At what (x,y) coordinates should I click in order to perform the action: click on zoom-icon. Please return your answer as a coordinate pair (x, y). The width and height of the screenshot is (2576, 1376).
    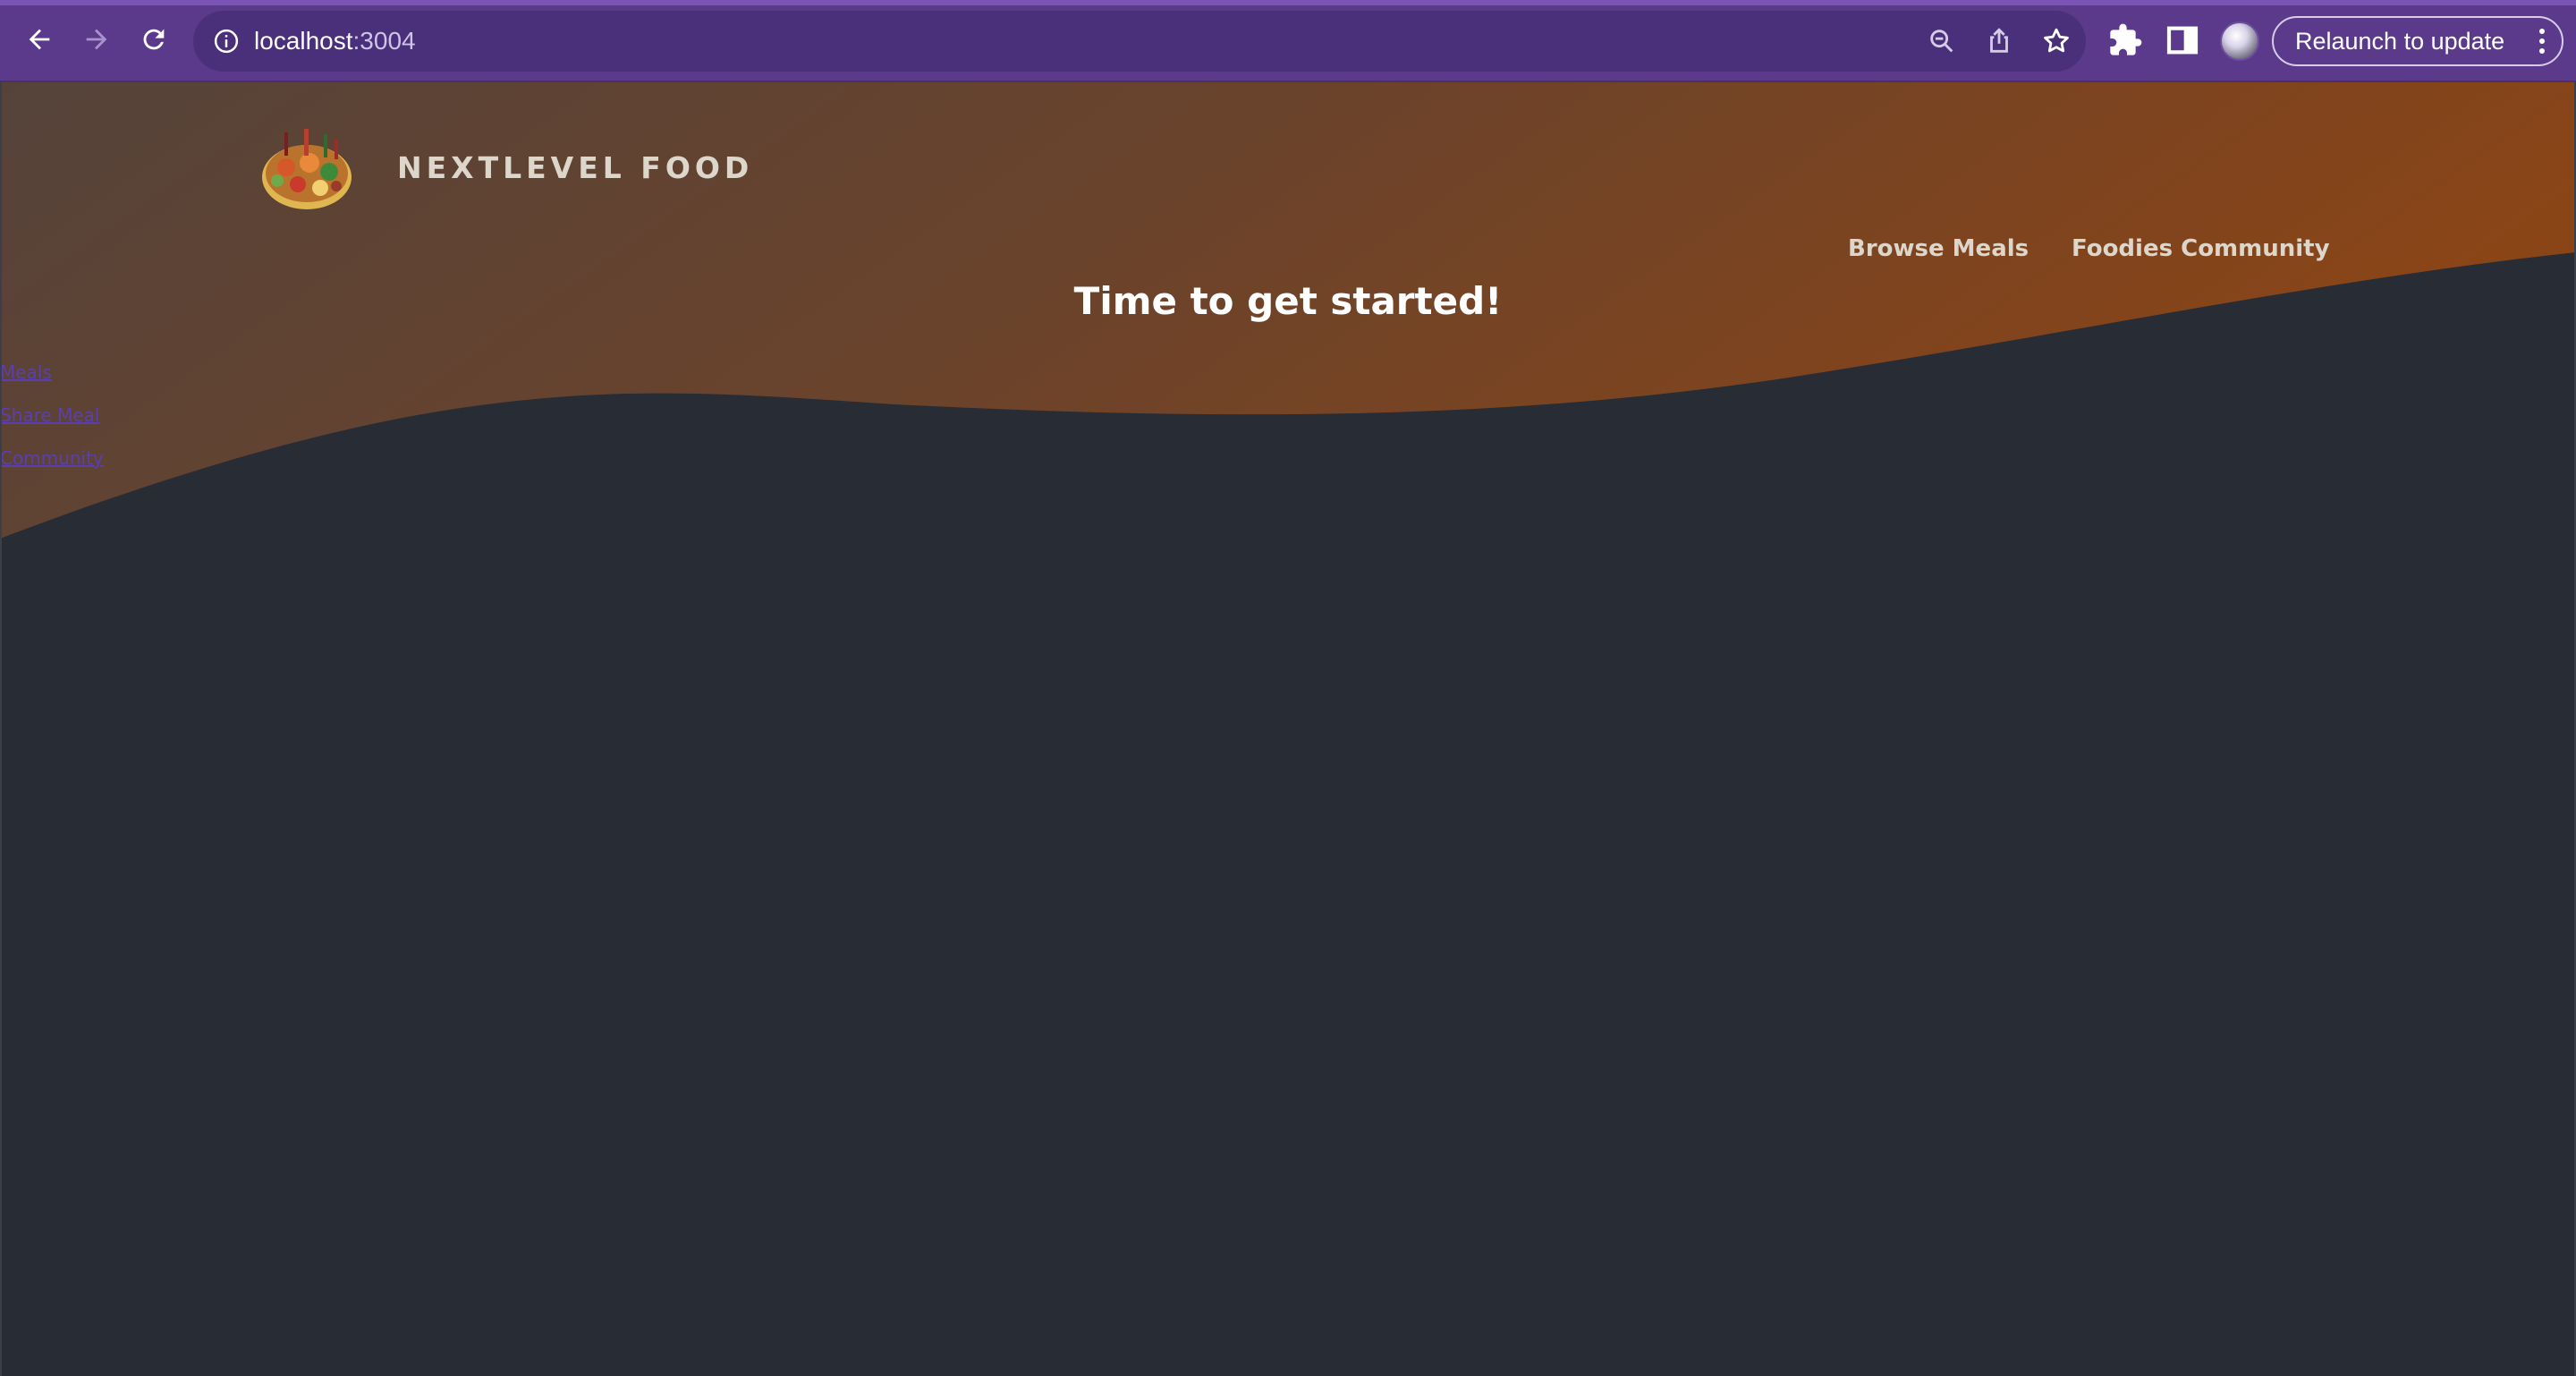
    Looking at the image, I should click on (1942, 41).